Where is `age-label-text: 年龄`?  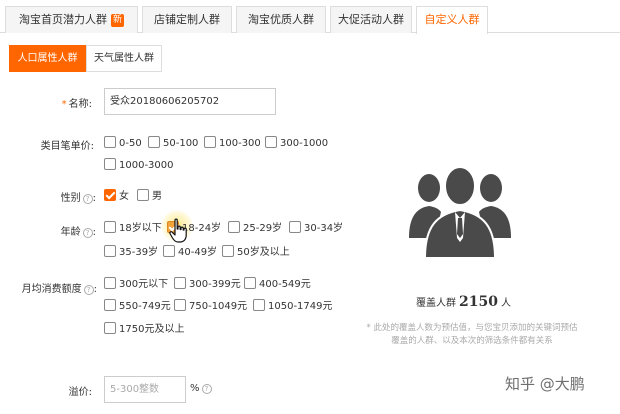 age-label-text: 年龄 is located at coordinates (70, 232).